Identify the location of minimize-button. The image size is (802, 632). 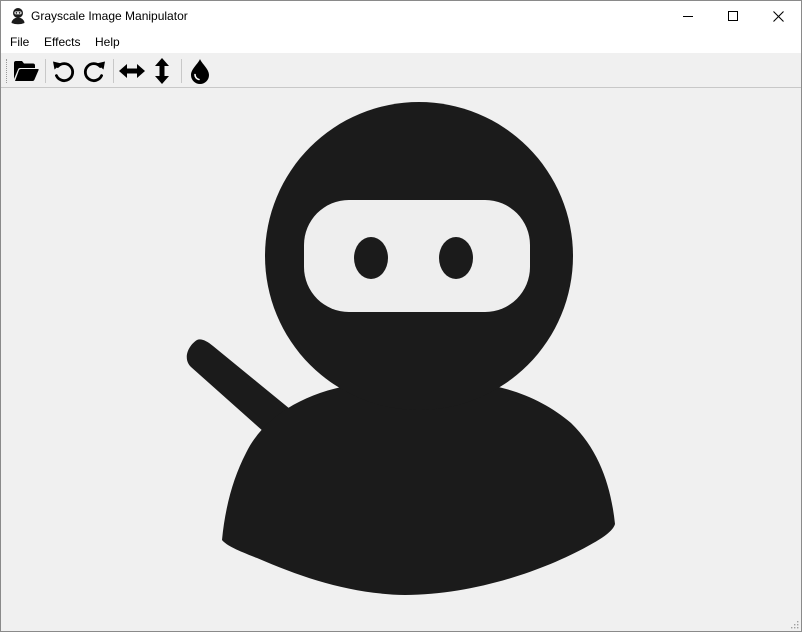
(688, 16).